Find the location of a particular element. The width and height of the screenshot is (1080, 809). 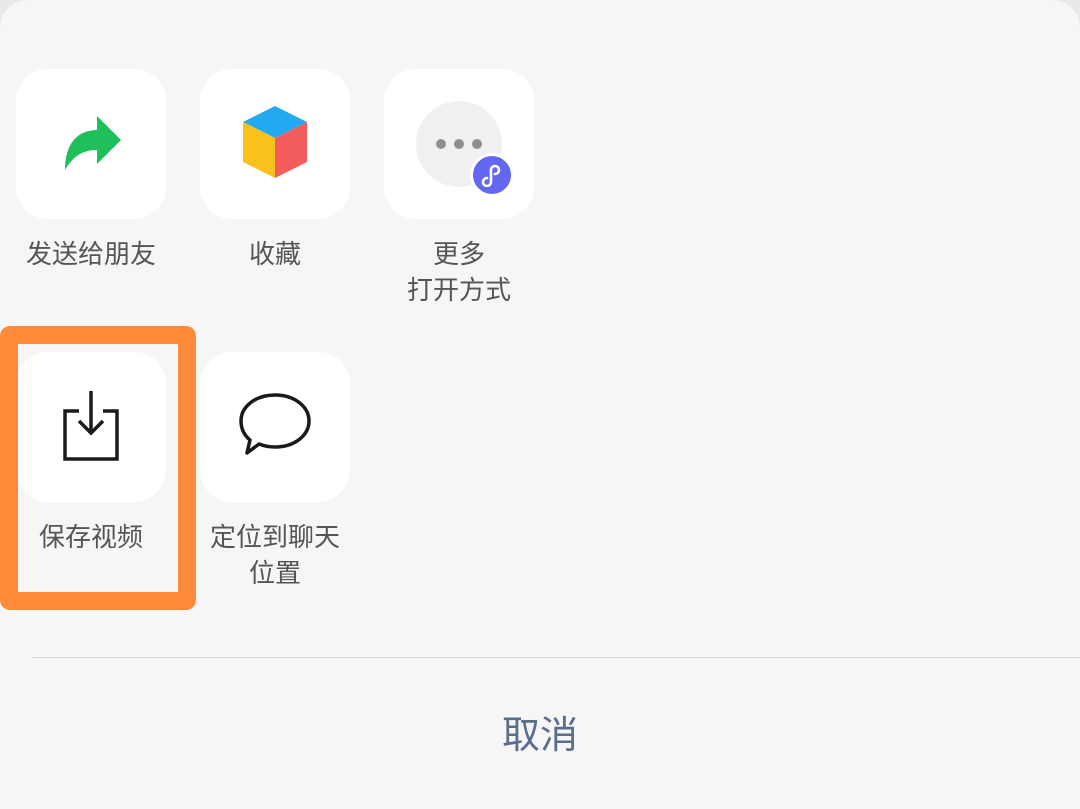

forward-arrow-icon is located at coordinates (91, 144).